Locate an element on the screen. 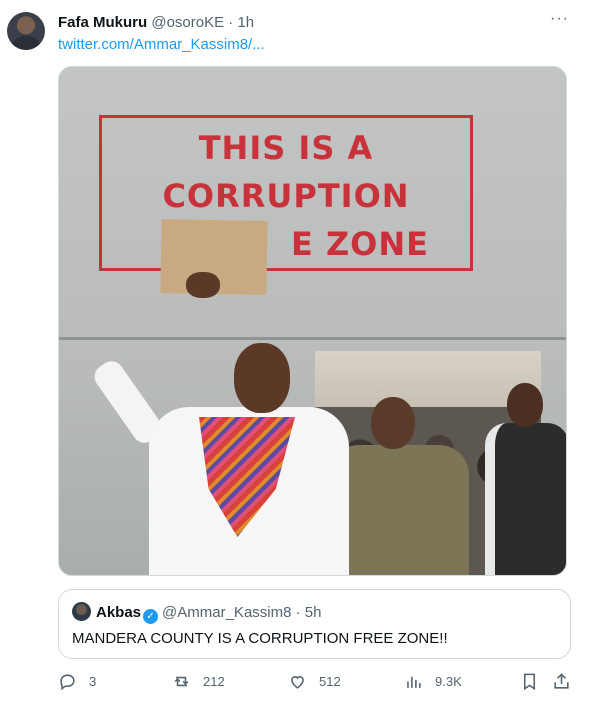  share-button is located at coordinates (567, 681).